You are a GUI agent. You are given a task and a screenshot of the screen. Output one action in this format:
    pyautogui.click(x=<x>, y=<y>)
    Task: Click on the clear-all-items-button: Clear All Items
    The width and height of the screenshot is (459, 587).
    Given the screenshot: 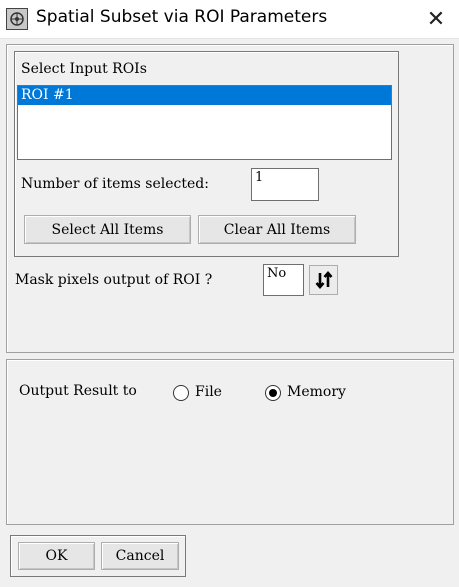 What is the action you would take?
    pyautogui.click(x=277, y=229)
    